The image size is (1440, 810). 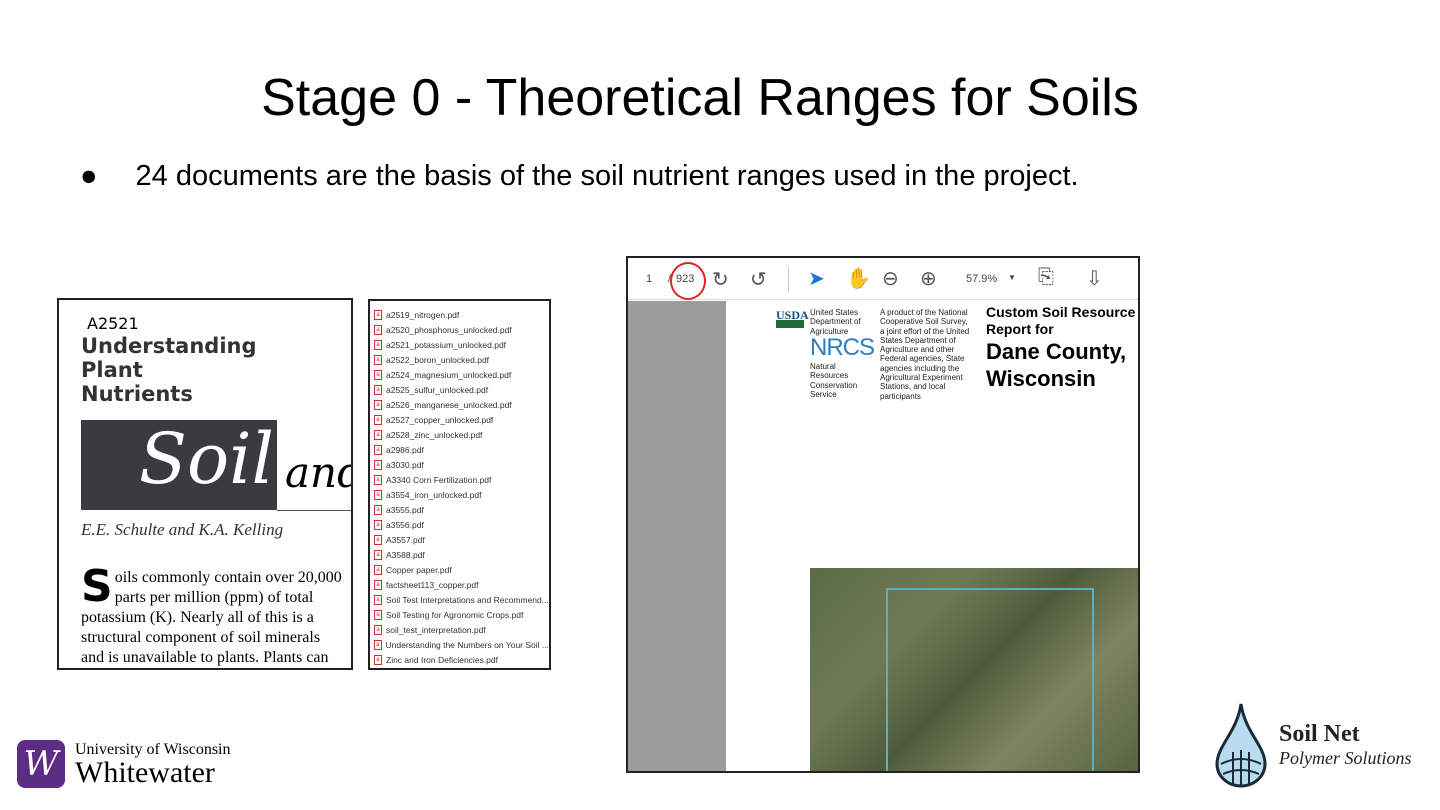 I want to click on text-line: Report for, so click(x=1020, y=329).